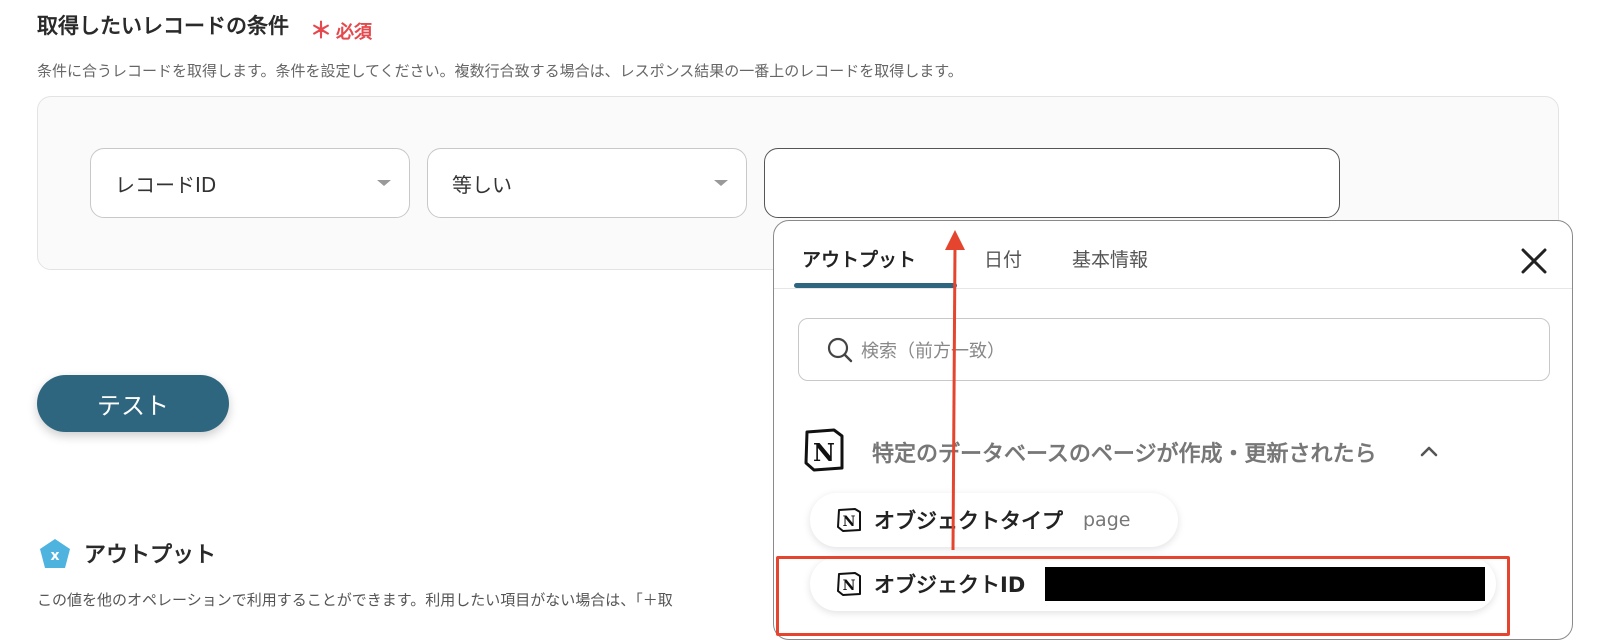 This screenshot has height=640, width=1600. Describe the element at coordinates (859, 258) in the screenshot. I see `tab-output: アウトプット` at that location.